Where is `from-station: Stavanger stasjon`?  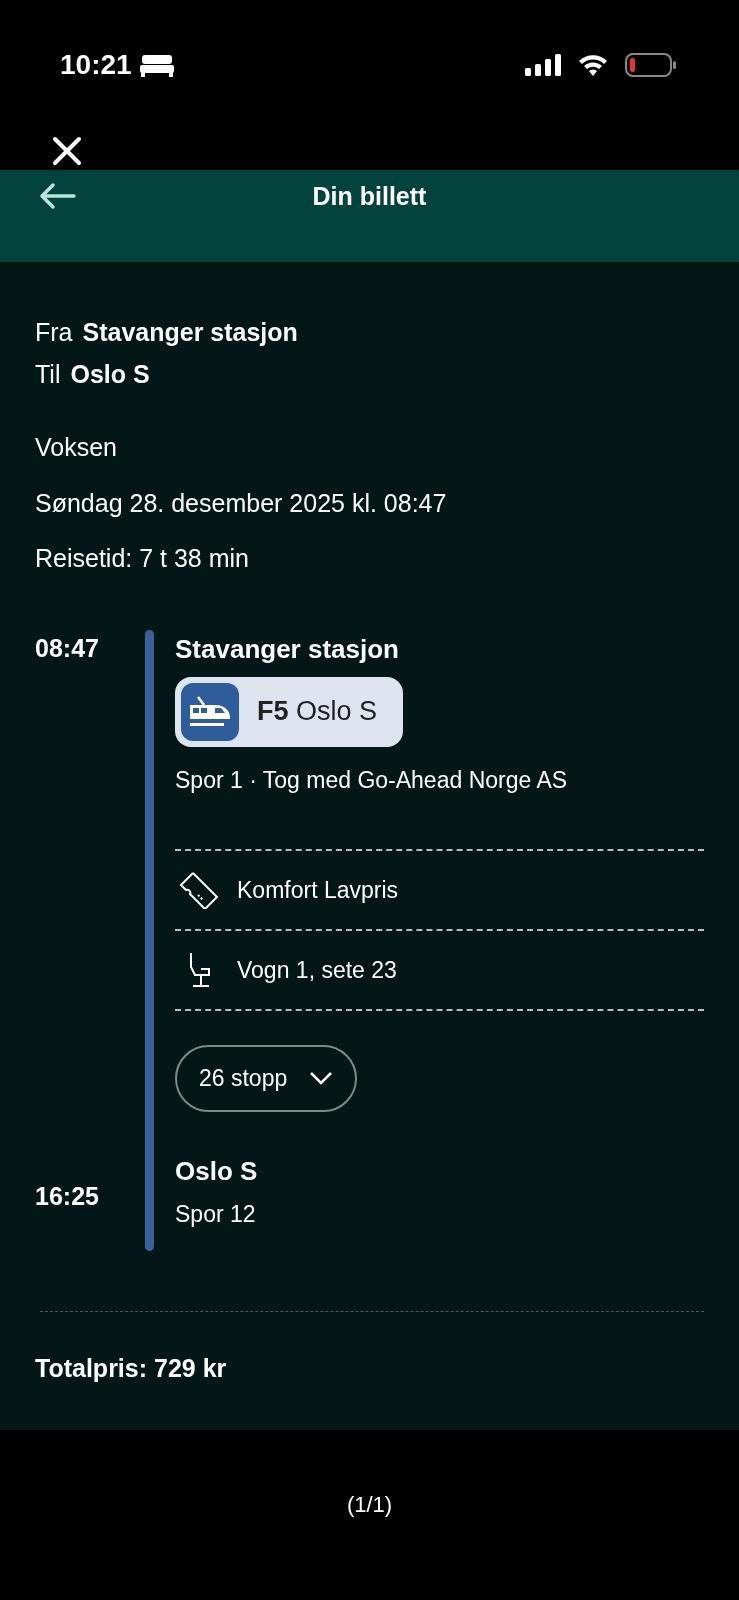
from-station: Stavanger stasjon is located at coordinates (190, 332).